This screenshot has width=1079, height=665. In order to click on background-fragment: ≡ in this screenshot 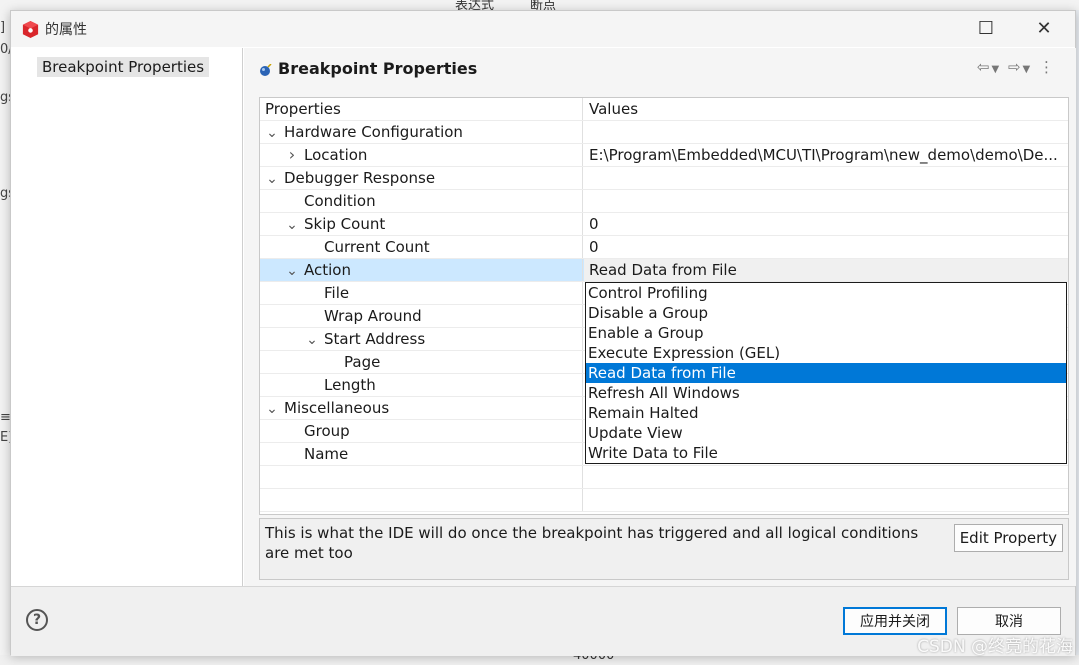, I will do `click(5, 417)`.